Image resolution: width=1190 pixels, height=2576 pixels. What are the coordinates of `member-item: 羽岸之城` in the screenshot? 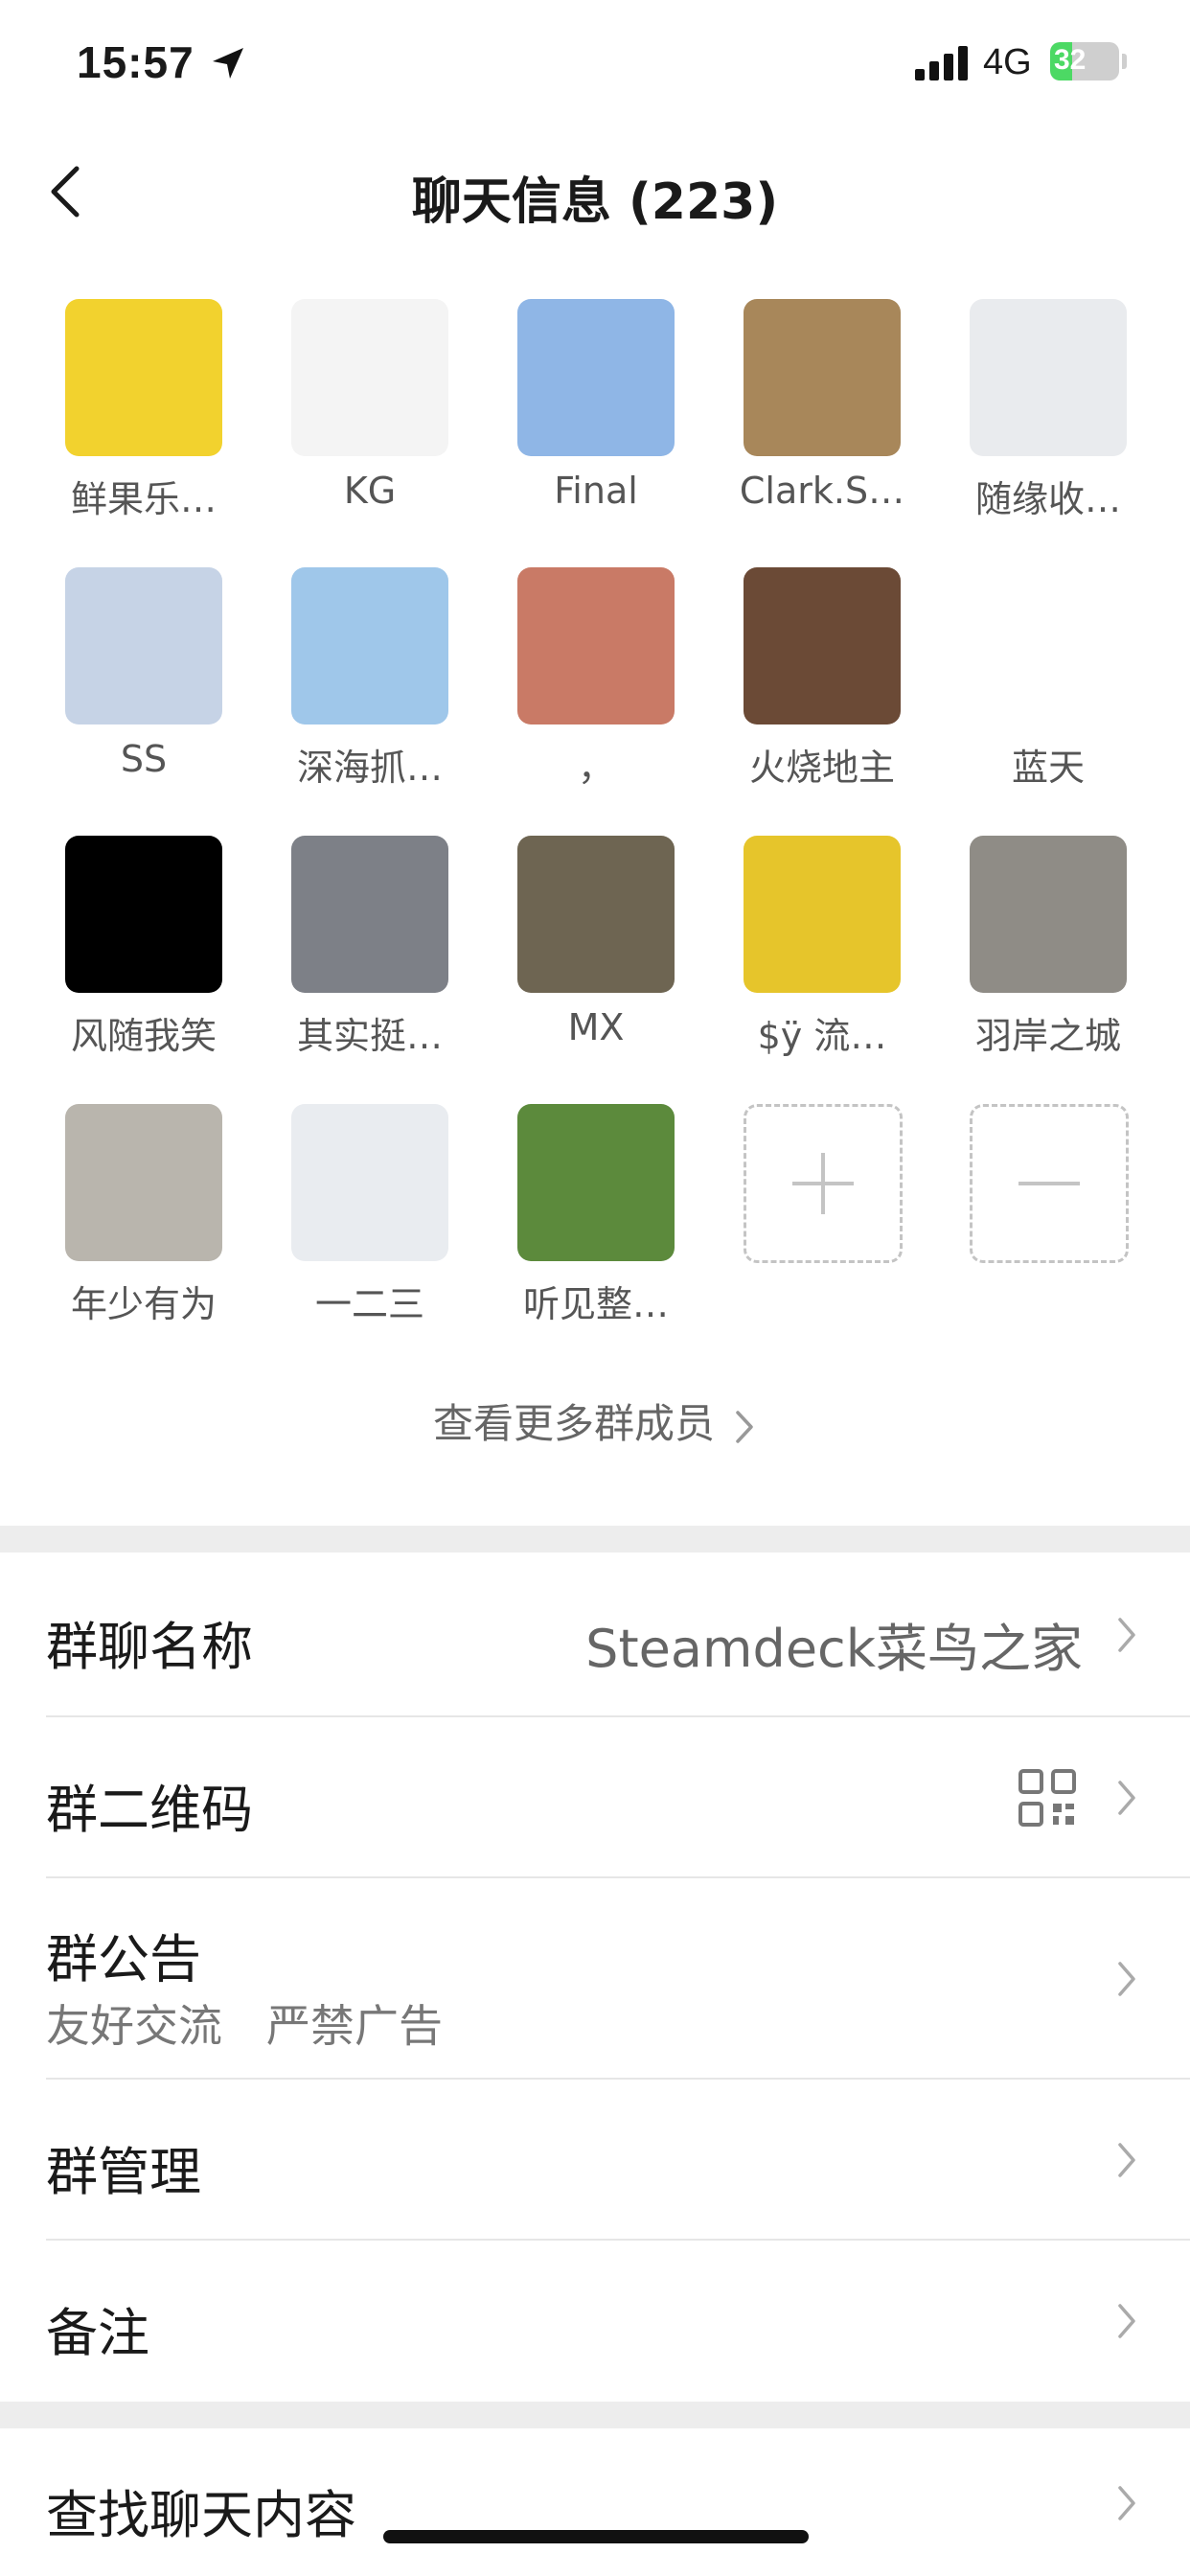 It's located at (1032, 960).